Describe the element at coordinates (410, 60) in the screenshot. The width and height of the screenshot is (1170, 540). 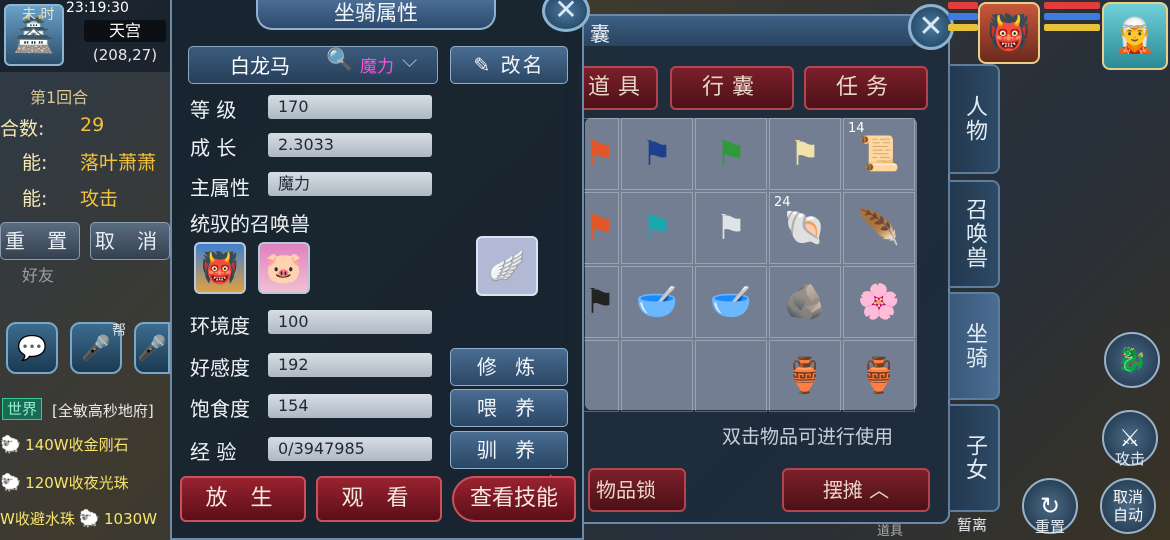
I see `chevron-down-icon: ⌵` at that location.